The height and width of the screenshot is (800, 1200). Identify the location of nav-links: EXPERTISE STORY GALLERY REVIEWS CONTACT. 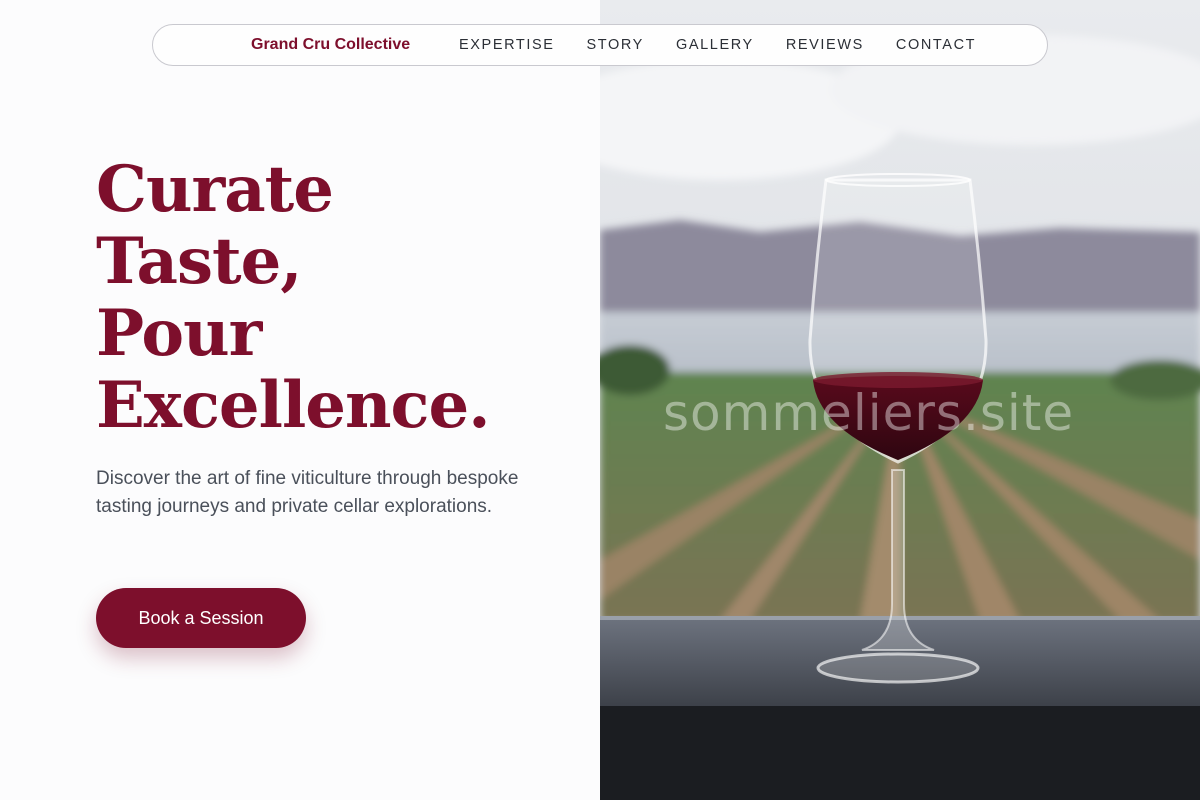
(733, 45).